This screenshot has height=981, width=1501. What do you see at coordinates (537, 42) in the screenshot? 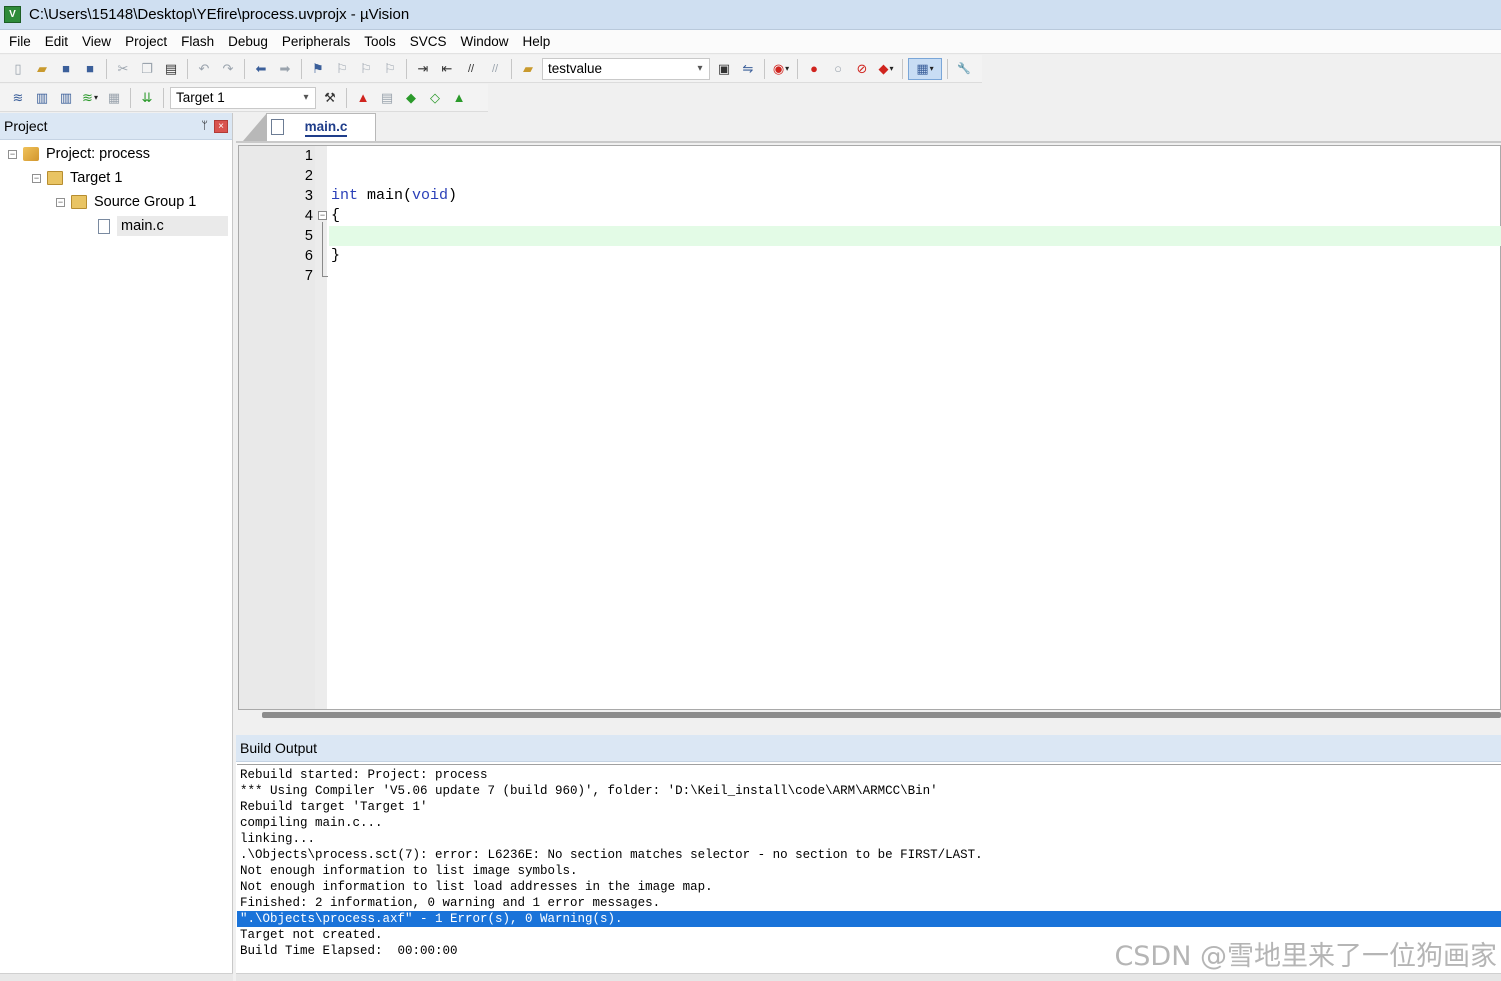
I see `menu-help: Help` at bounding box center [537, 42].